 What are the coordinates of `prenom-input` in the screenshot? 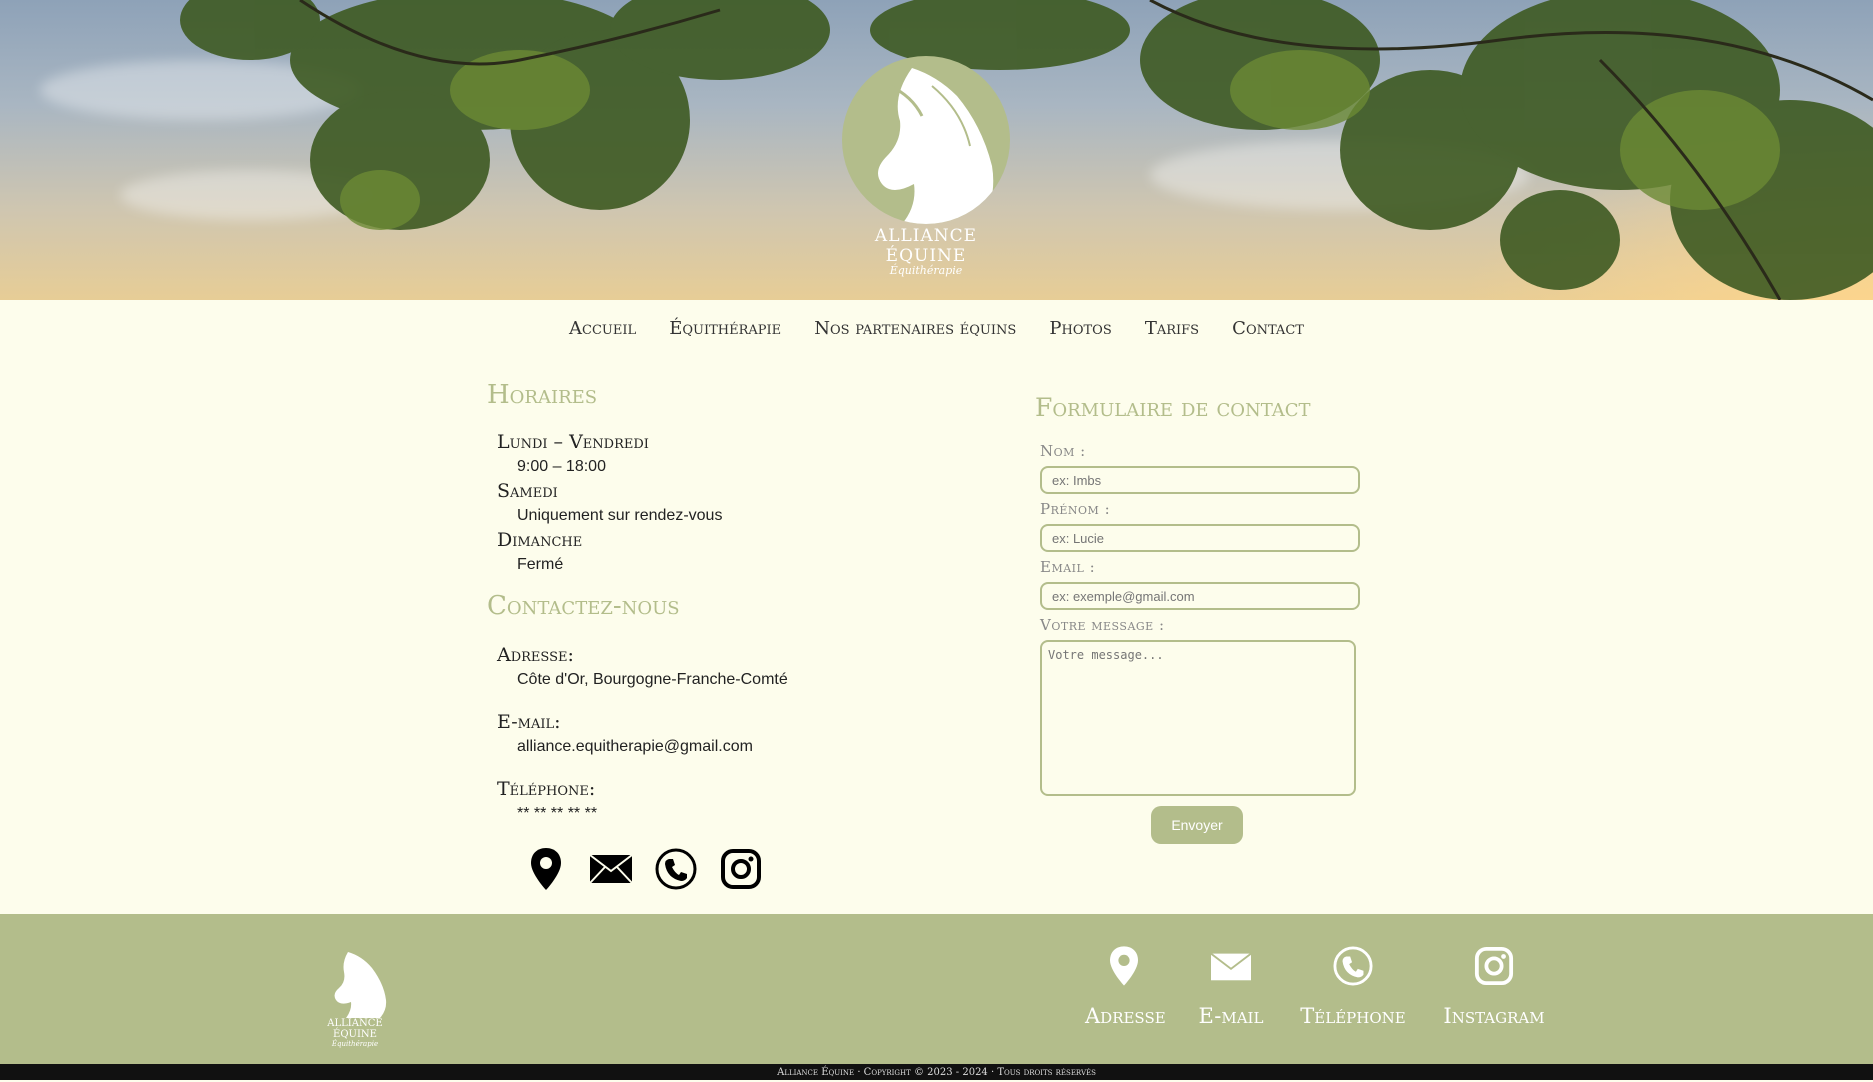 It's located at (1200, 538).